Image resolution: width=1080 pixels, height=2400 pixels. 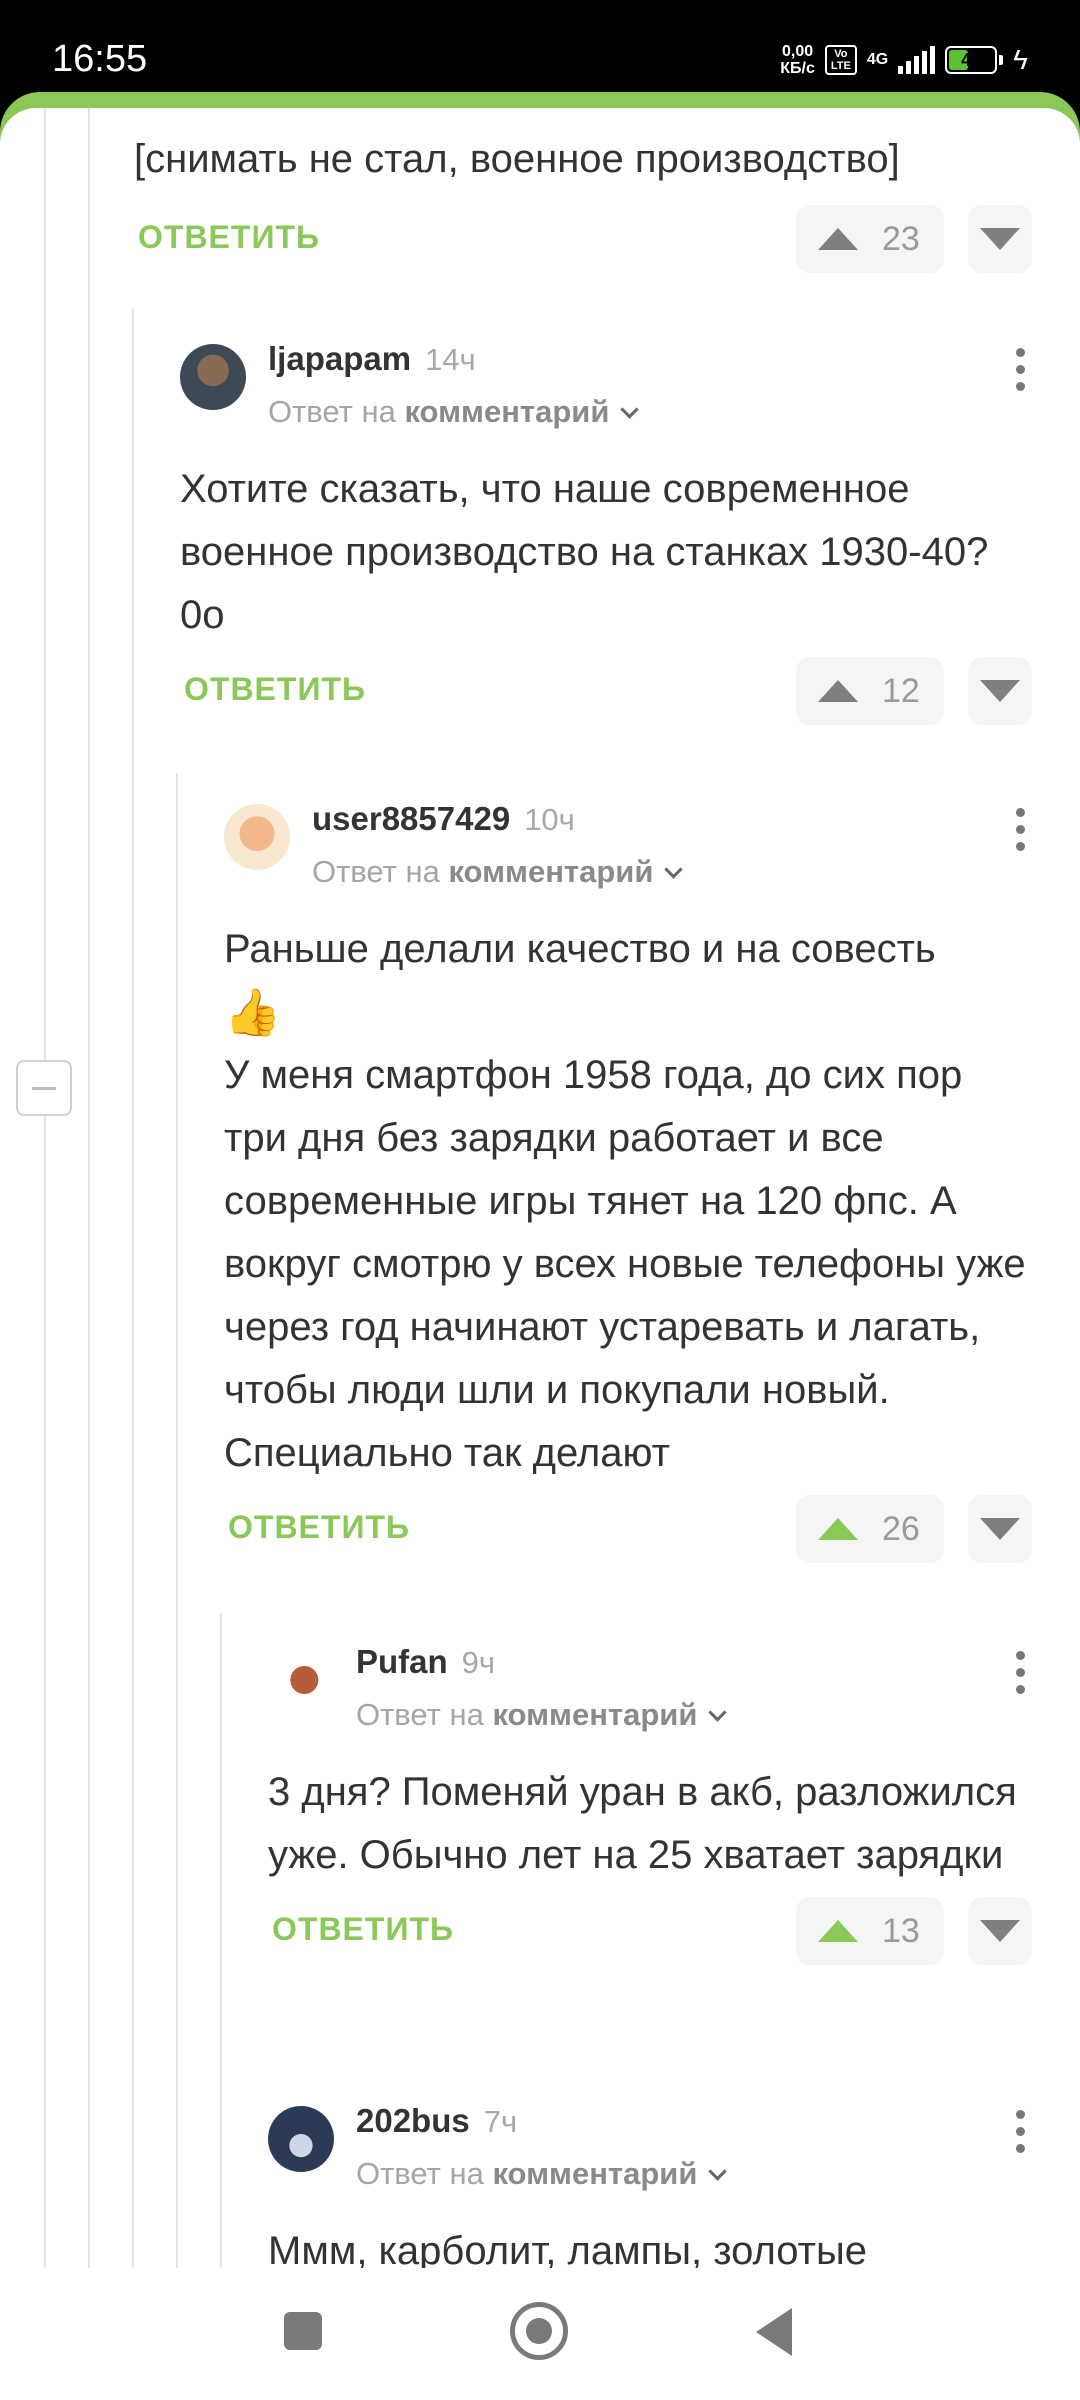 What do you see at coordinates (651, 2155) in the screenshot?
I see `comment-header: 202bus 7ч Ответ на комментарий` at bounding box center [651, 2155].